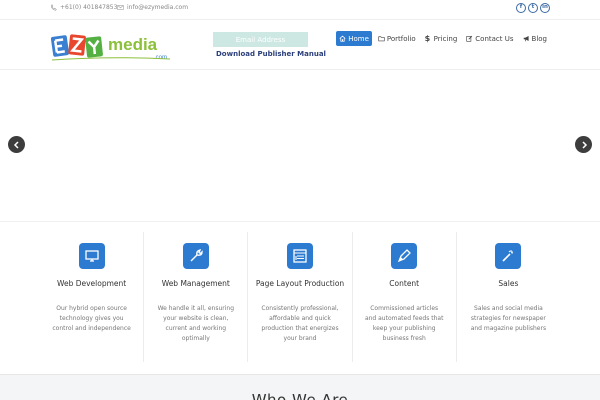  What do you see at coordinates (469, 38) in the screenshot?
I see `edit-icon` at bounding box center [469, 38].